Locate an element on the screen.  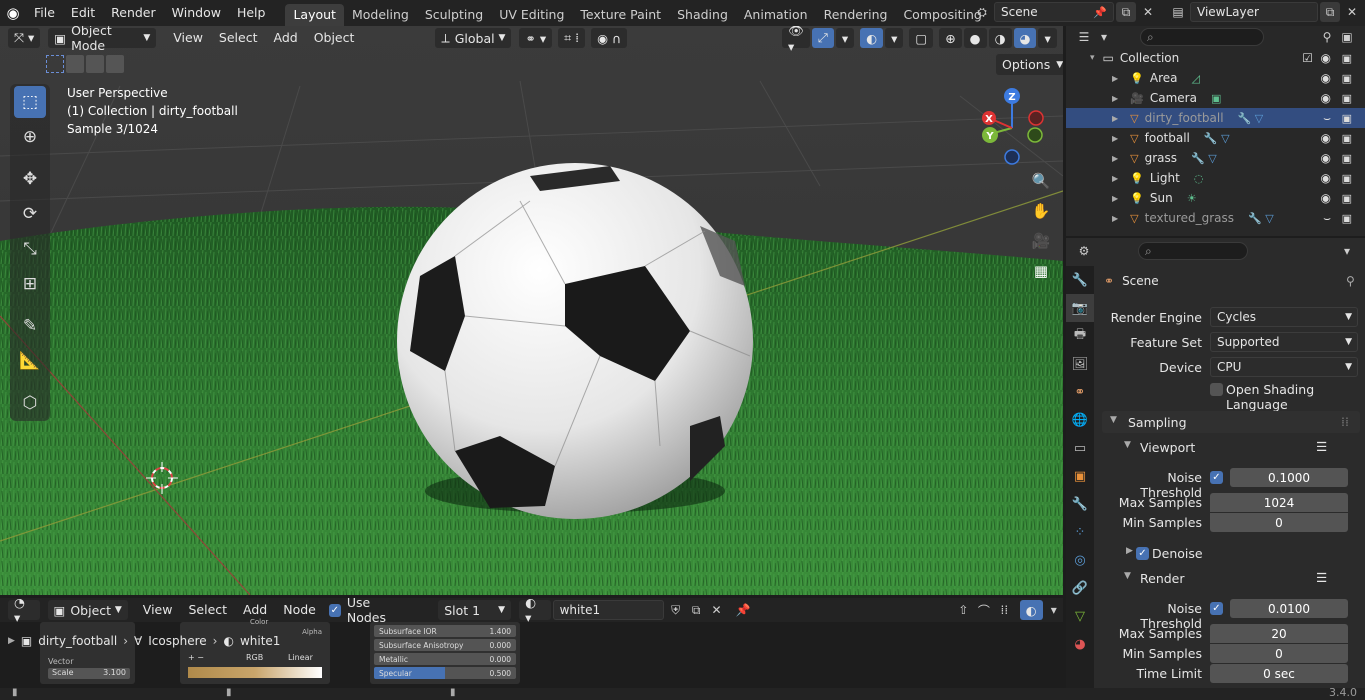
expand-icon: ▾ is located at coordinates (1092, 58).